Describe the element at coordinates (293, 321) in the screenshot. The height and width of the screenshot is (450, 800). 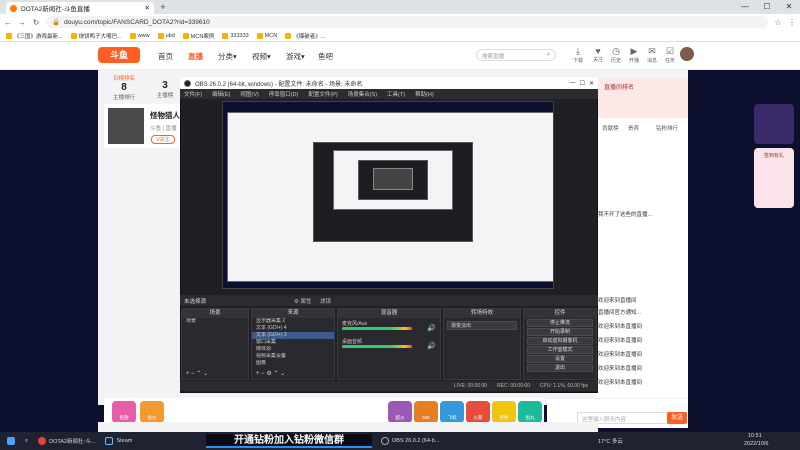
I see `source-item: 显示器采集 2` at that location.